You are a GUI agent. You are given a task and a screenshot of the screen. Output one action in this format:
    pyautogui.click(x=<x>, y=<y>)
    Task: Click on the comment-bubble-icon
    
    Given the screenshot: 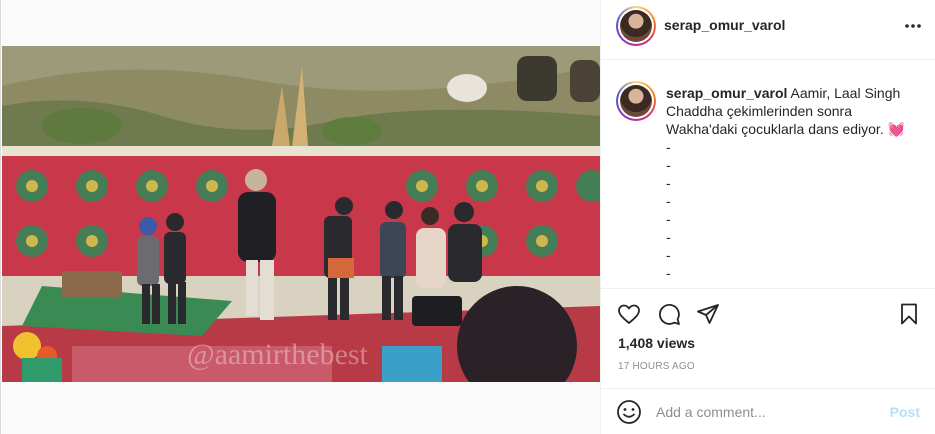 What is the action you would take?
    pyautogui.click(x=669, y=314)
    